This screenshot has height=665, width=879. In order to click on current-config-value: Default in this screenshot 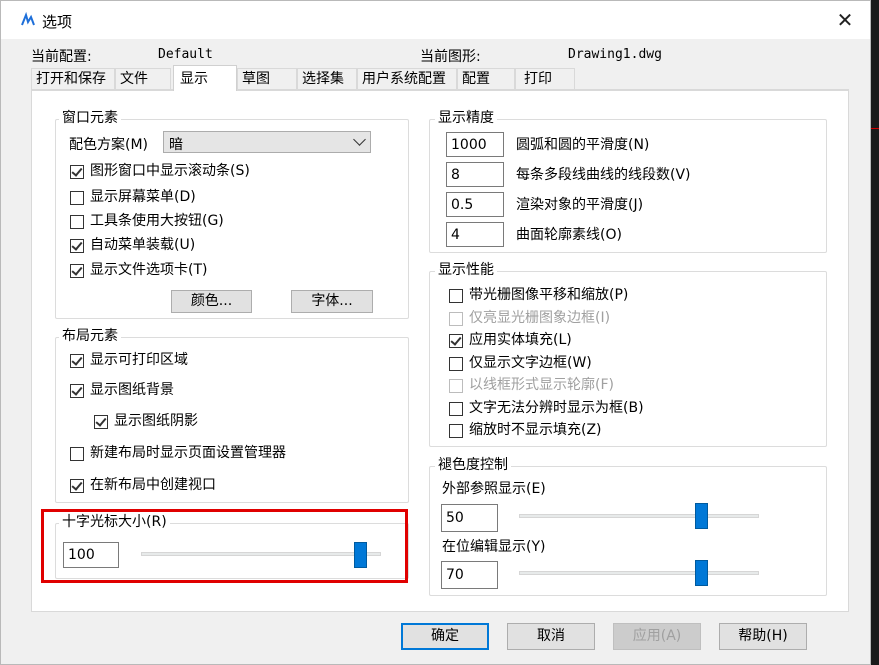, I will do `click(185, 54)`.